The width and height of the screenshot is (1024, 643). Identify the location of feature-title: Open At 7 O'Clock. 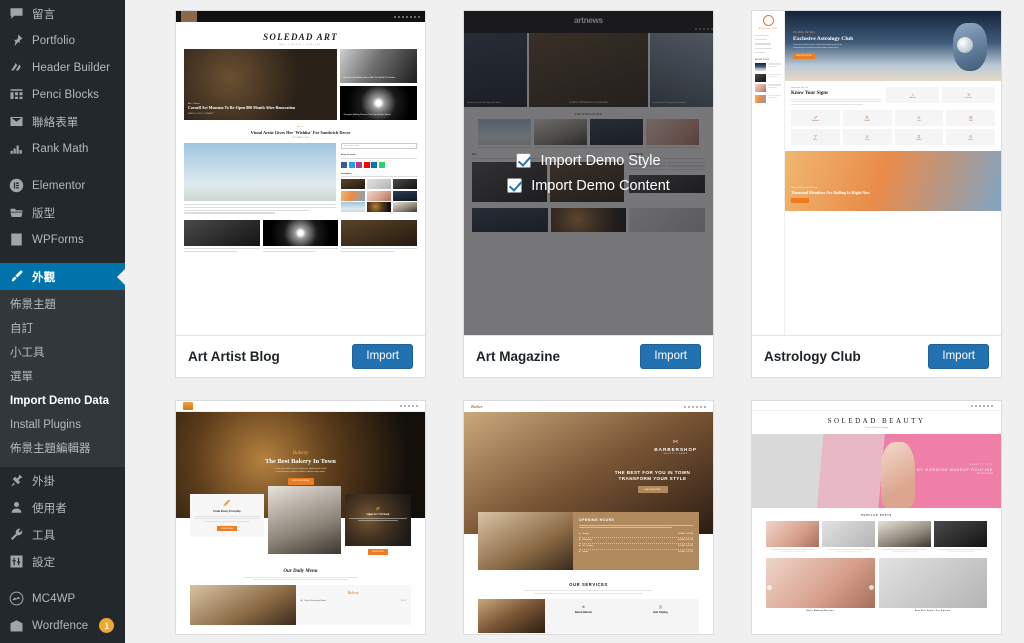
(378, 514).